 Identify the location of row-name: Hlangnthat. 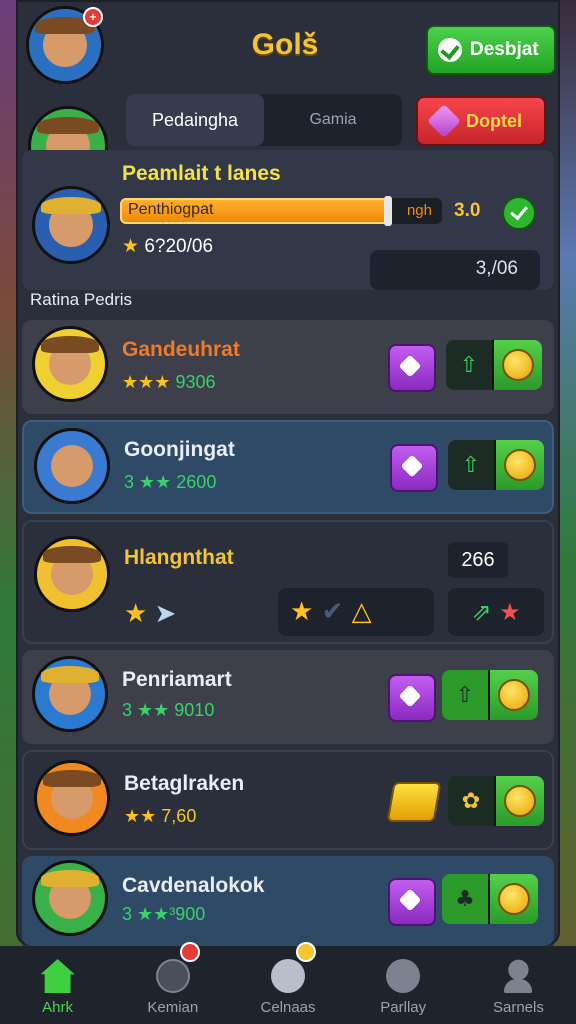
(179, 557).